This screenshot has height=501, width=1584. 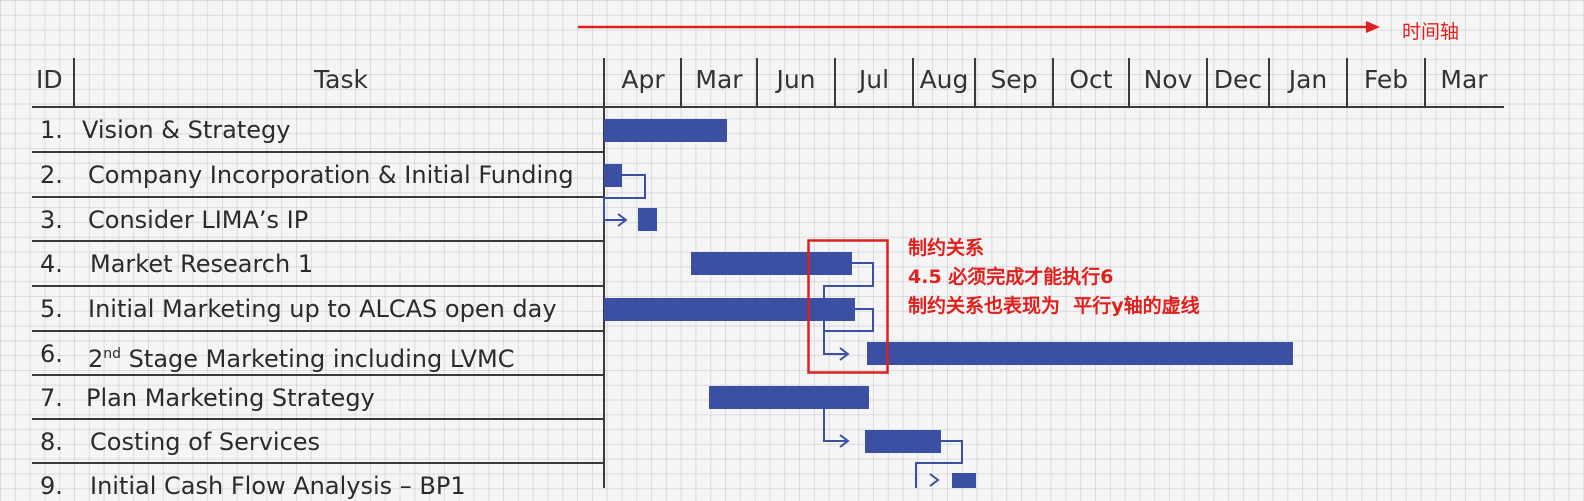 I want to click on annotation-line-3: 制约关系也表现为 平行y轴的虚线, so click(x=1054, y=306).